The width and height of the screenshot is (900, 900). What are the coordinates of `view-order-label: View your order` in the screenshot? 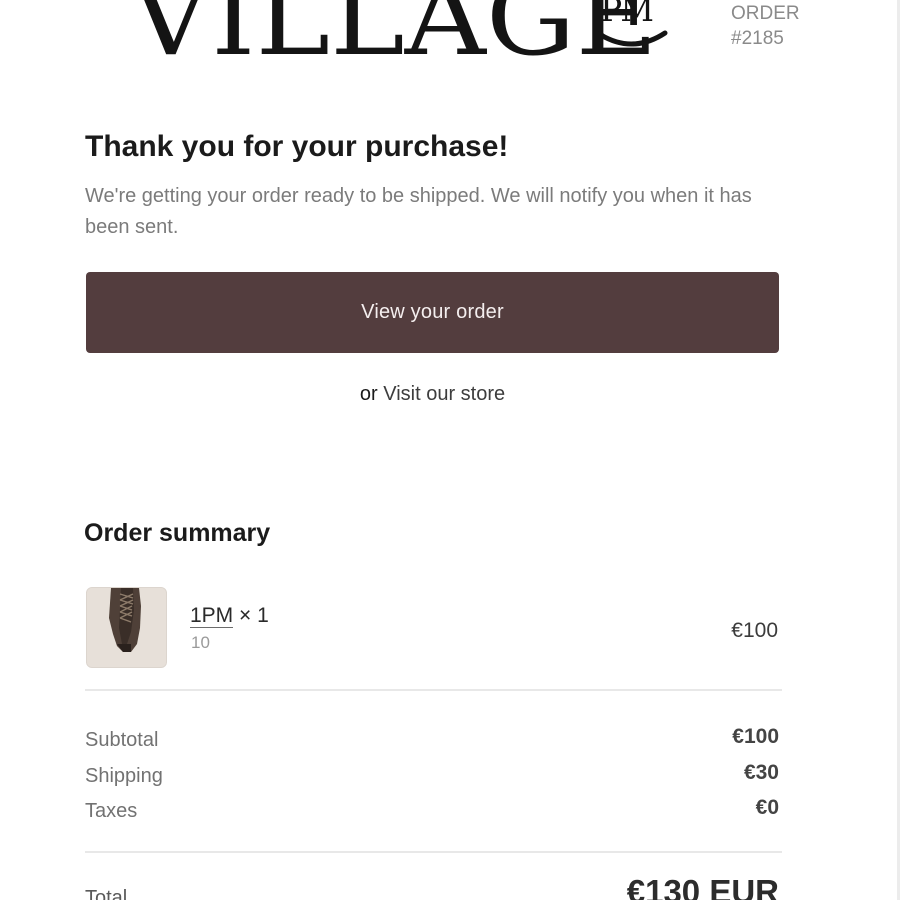 It's located at (432, 312).